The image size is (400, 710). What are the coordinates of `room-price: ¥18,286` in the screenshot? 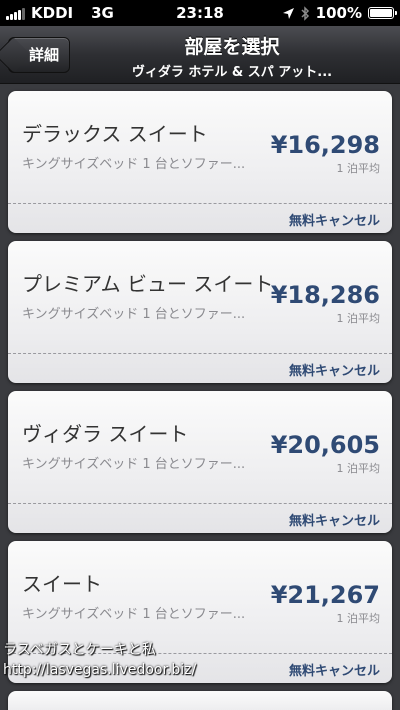 It's located at (325, 295).